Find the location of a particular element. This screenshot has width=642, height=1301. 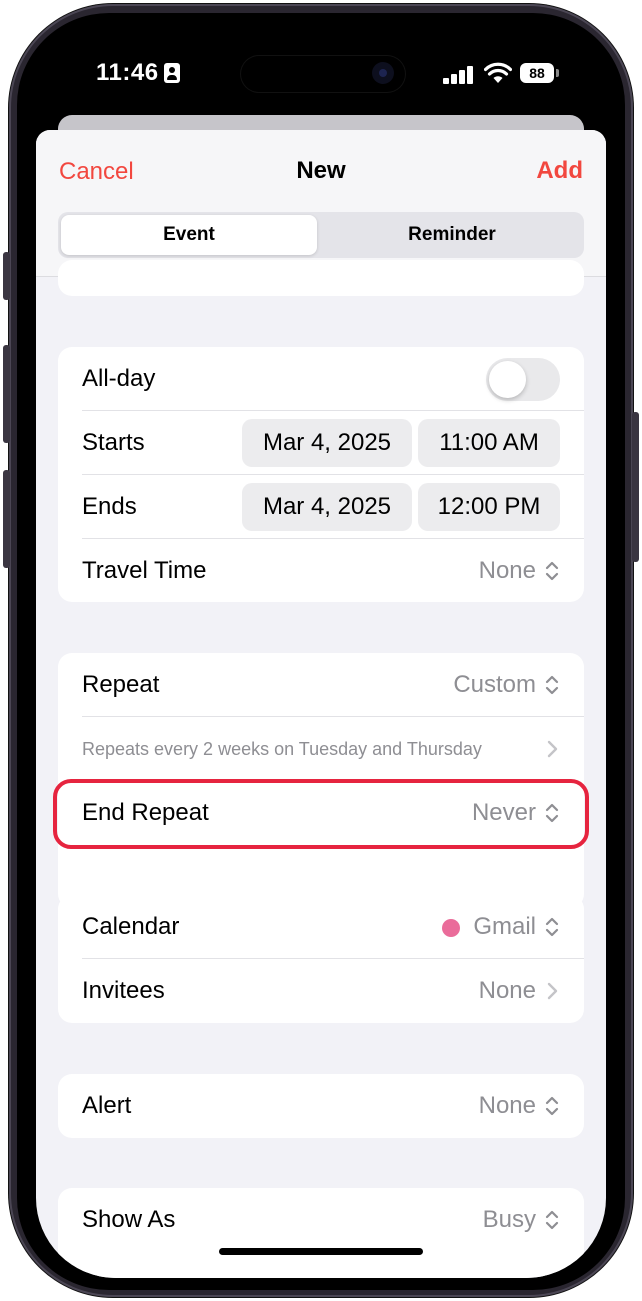

segment-reminder: Reminder is located at coordinates (452, 235).